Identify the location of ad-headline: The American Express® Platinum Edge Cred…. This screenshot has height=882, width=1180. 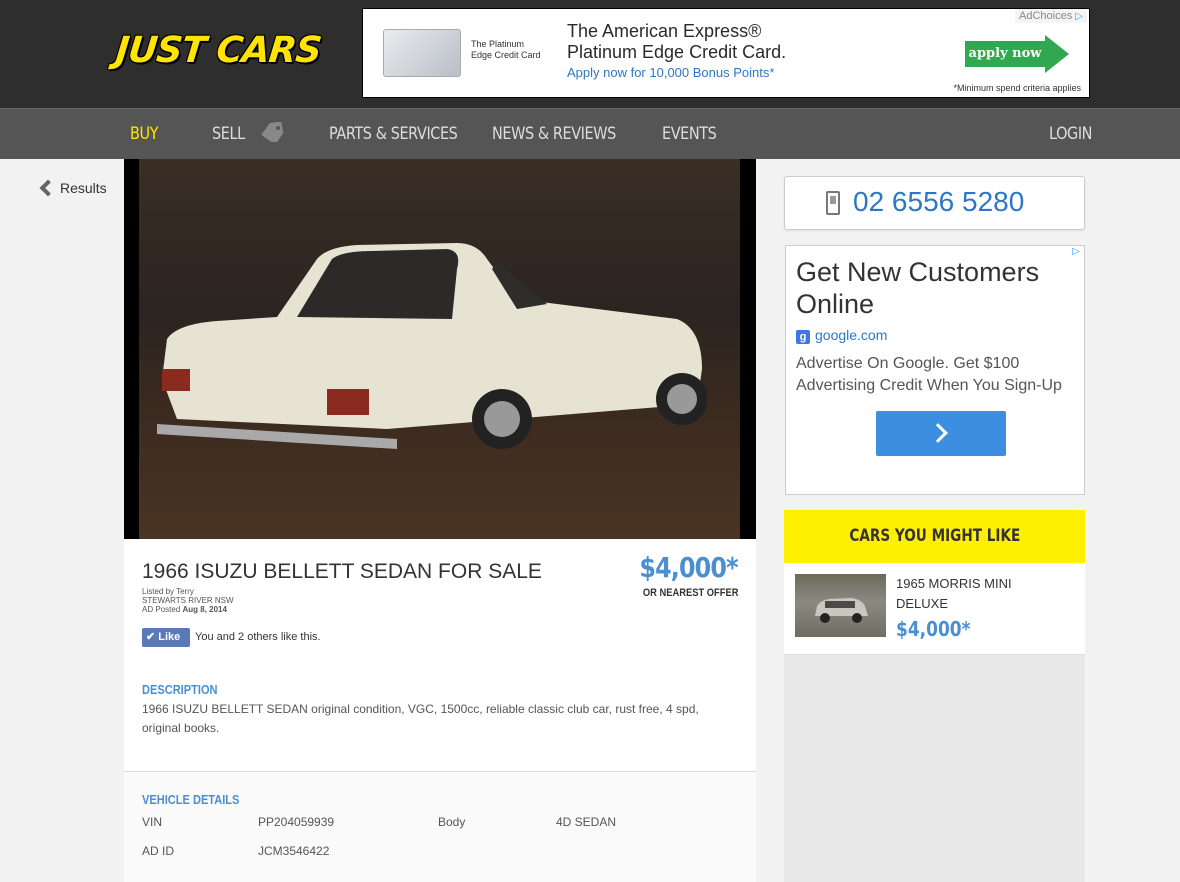
(676, 42).